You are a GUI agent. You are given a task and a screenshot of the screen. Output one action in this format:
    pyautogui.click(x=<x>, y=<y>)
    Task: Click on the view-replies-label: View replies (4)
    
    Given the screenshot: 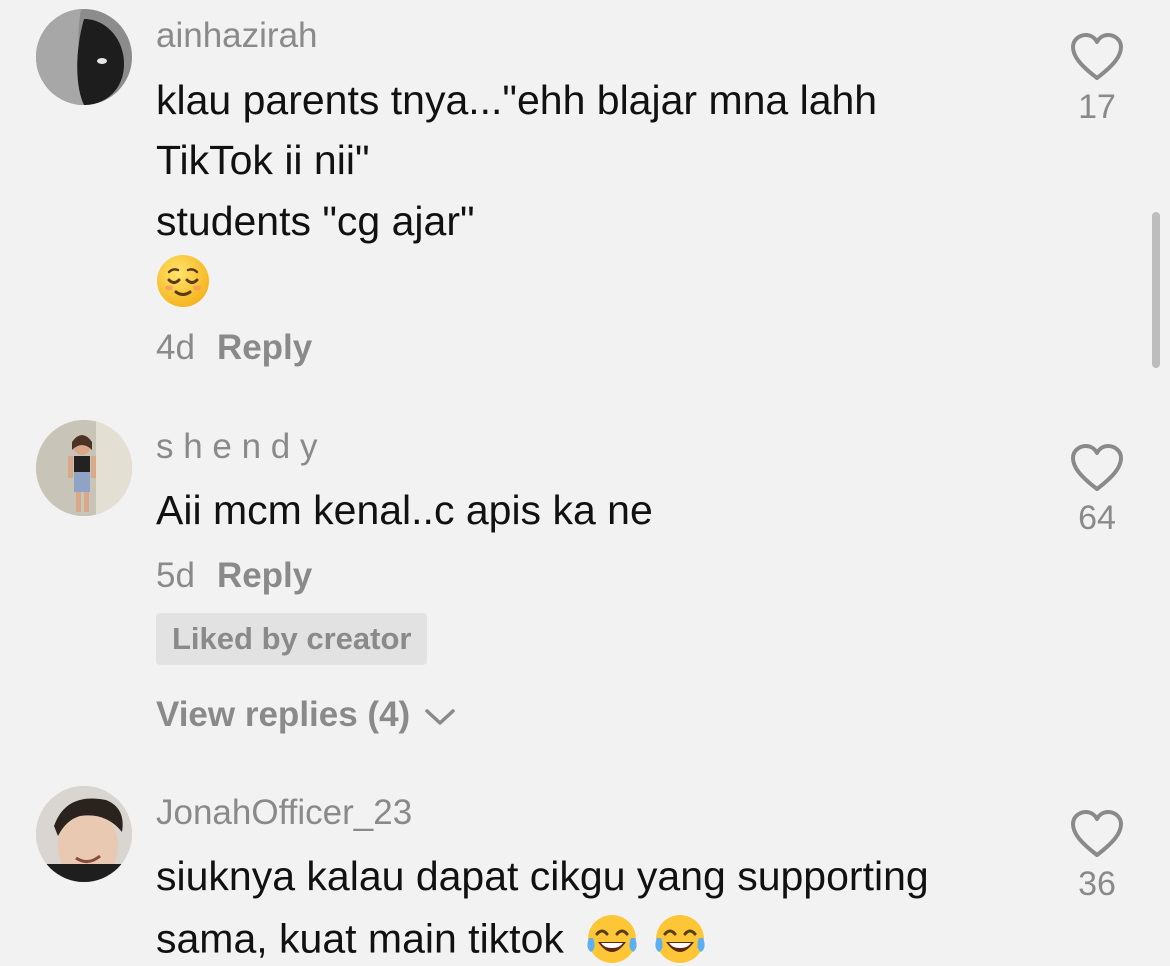 What is the action you would take?
    pyautogui.click(x=283, y=714)
    